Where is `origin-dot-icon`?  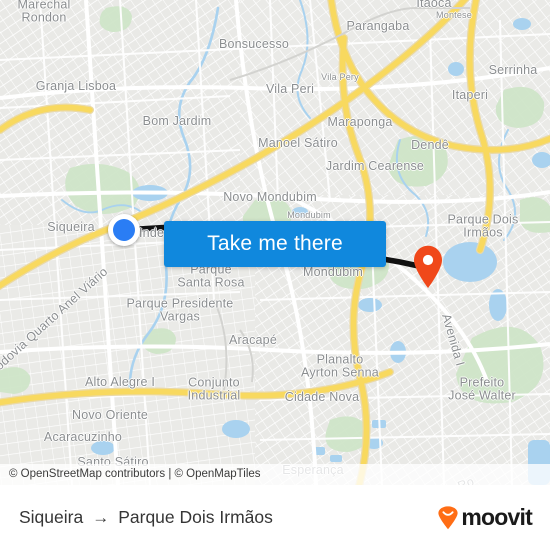 origin-dot-icon is located at coordinates (124, 230).